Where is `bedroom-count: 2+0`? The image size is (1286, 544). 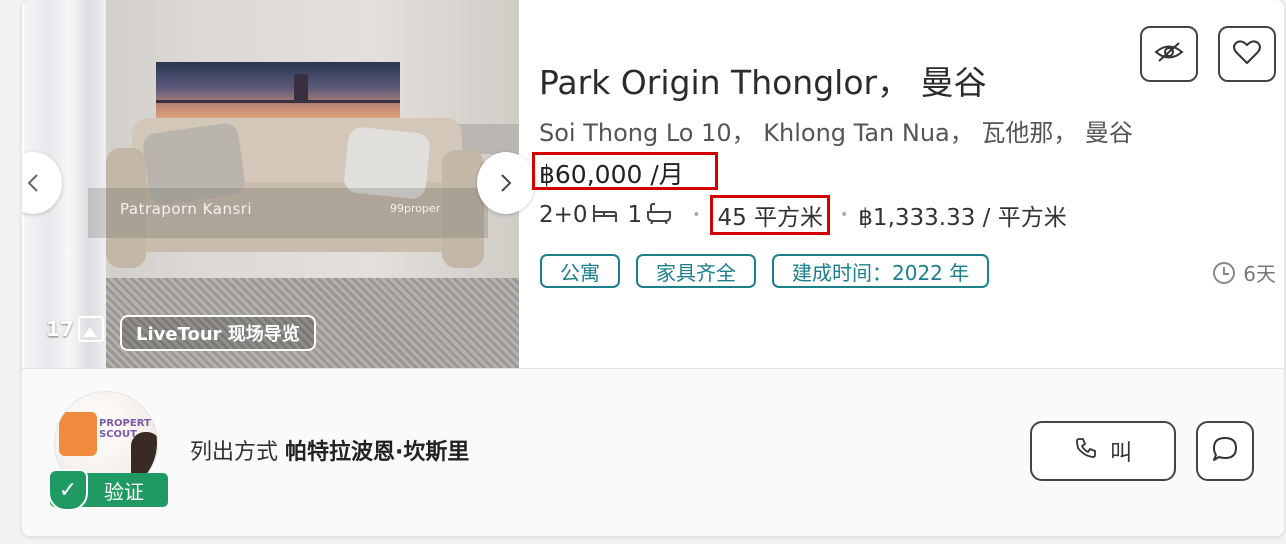 bedroom-count: 2+0 is located at coordinates (563, 215).